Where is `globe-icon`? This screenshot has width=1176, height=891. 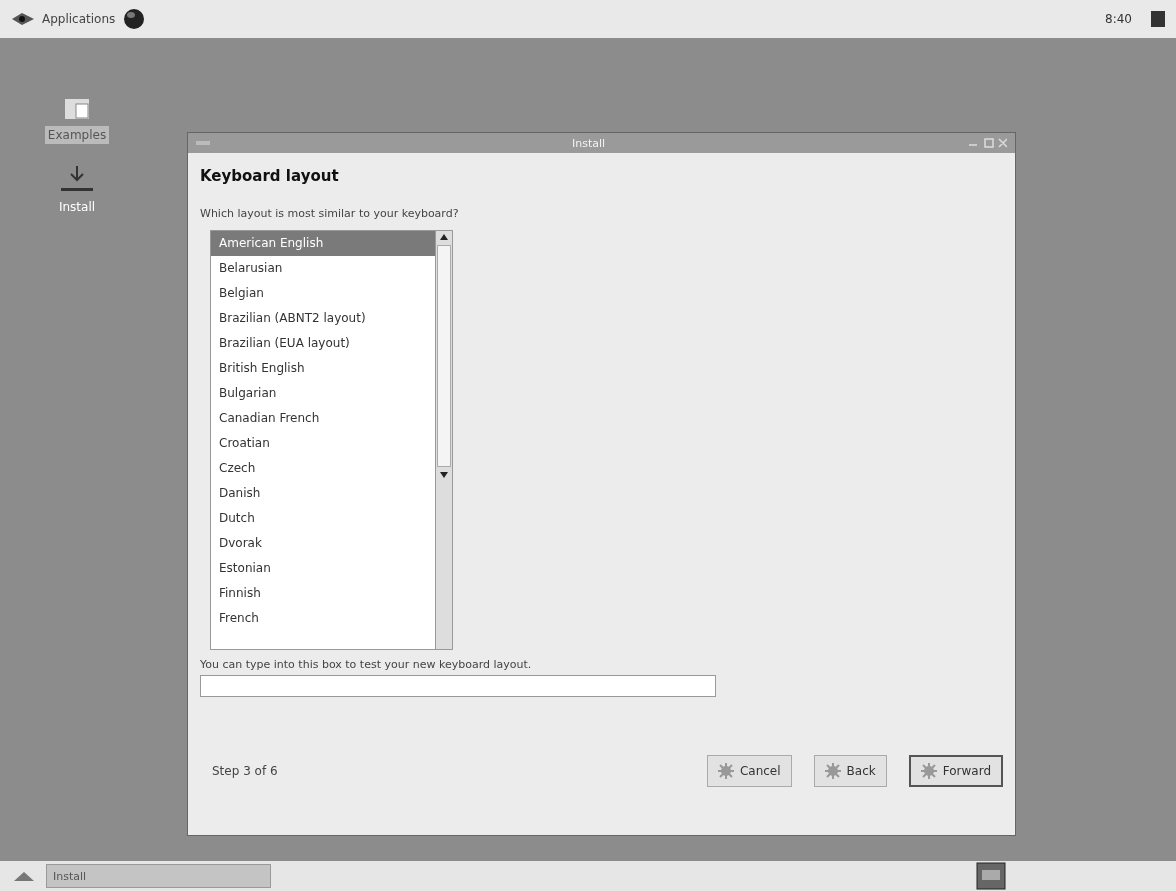 globe-icon is located at coordinates (134, 19).